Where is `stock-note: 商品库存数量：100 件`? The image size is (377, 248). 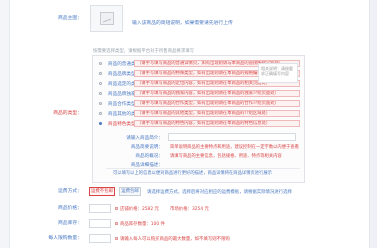
stock-note: 商品库存数量：100 件 is located at coordinates (142, 224).